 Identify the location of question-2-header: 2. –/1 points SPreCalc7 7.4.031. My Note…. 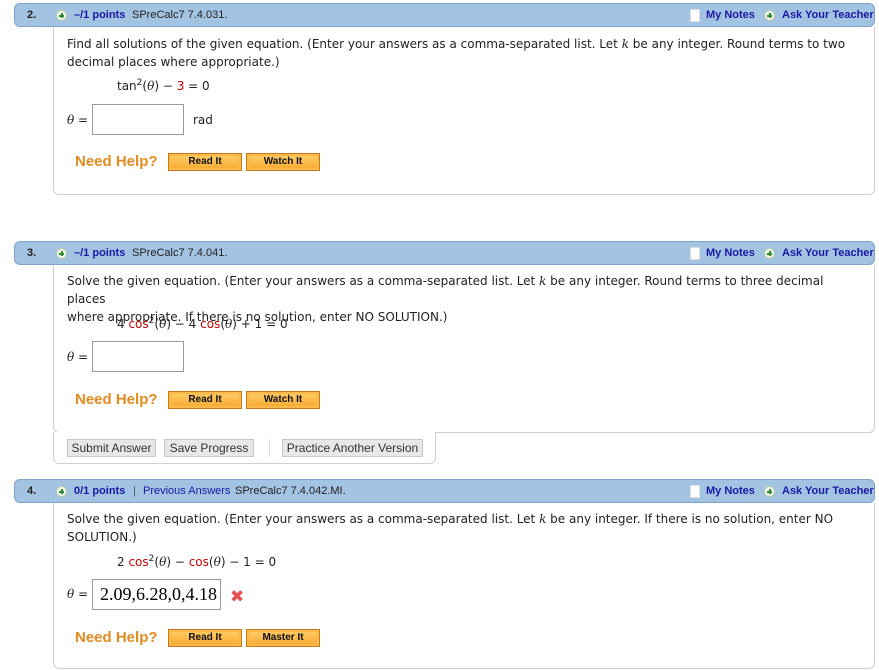
(444, 15).